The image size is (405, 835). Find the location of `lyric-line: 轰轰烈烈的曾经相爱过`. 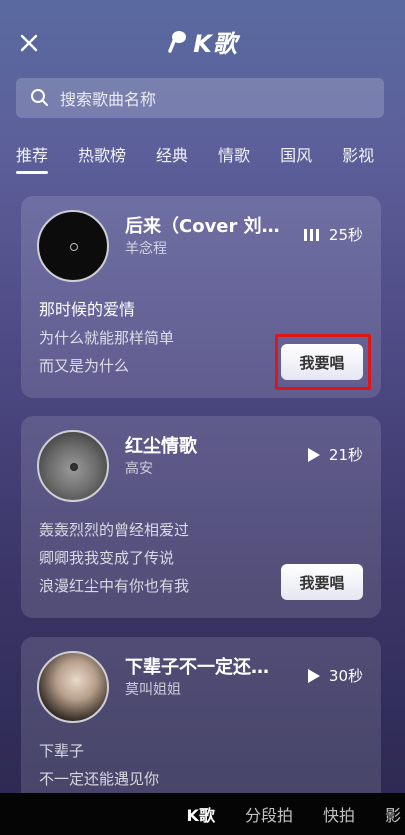

lyric-line: 轰轰烈烈的曾经相爱过 is located at coordinates (114, 530).